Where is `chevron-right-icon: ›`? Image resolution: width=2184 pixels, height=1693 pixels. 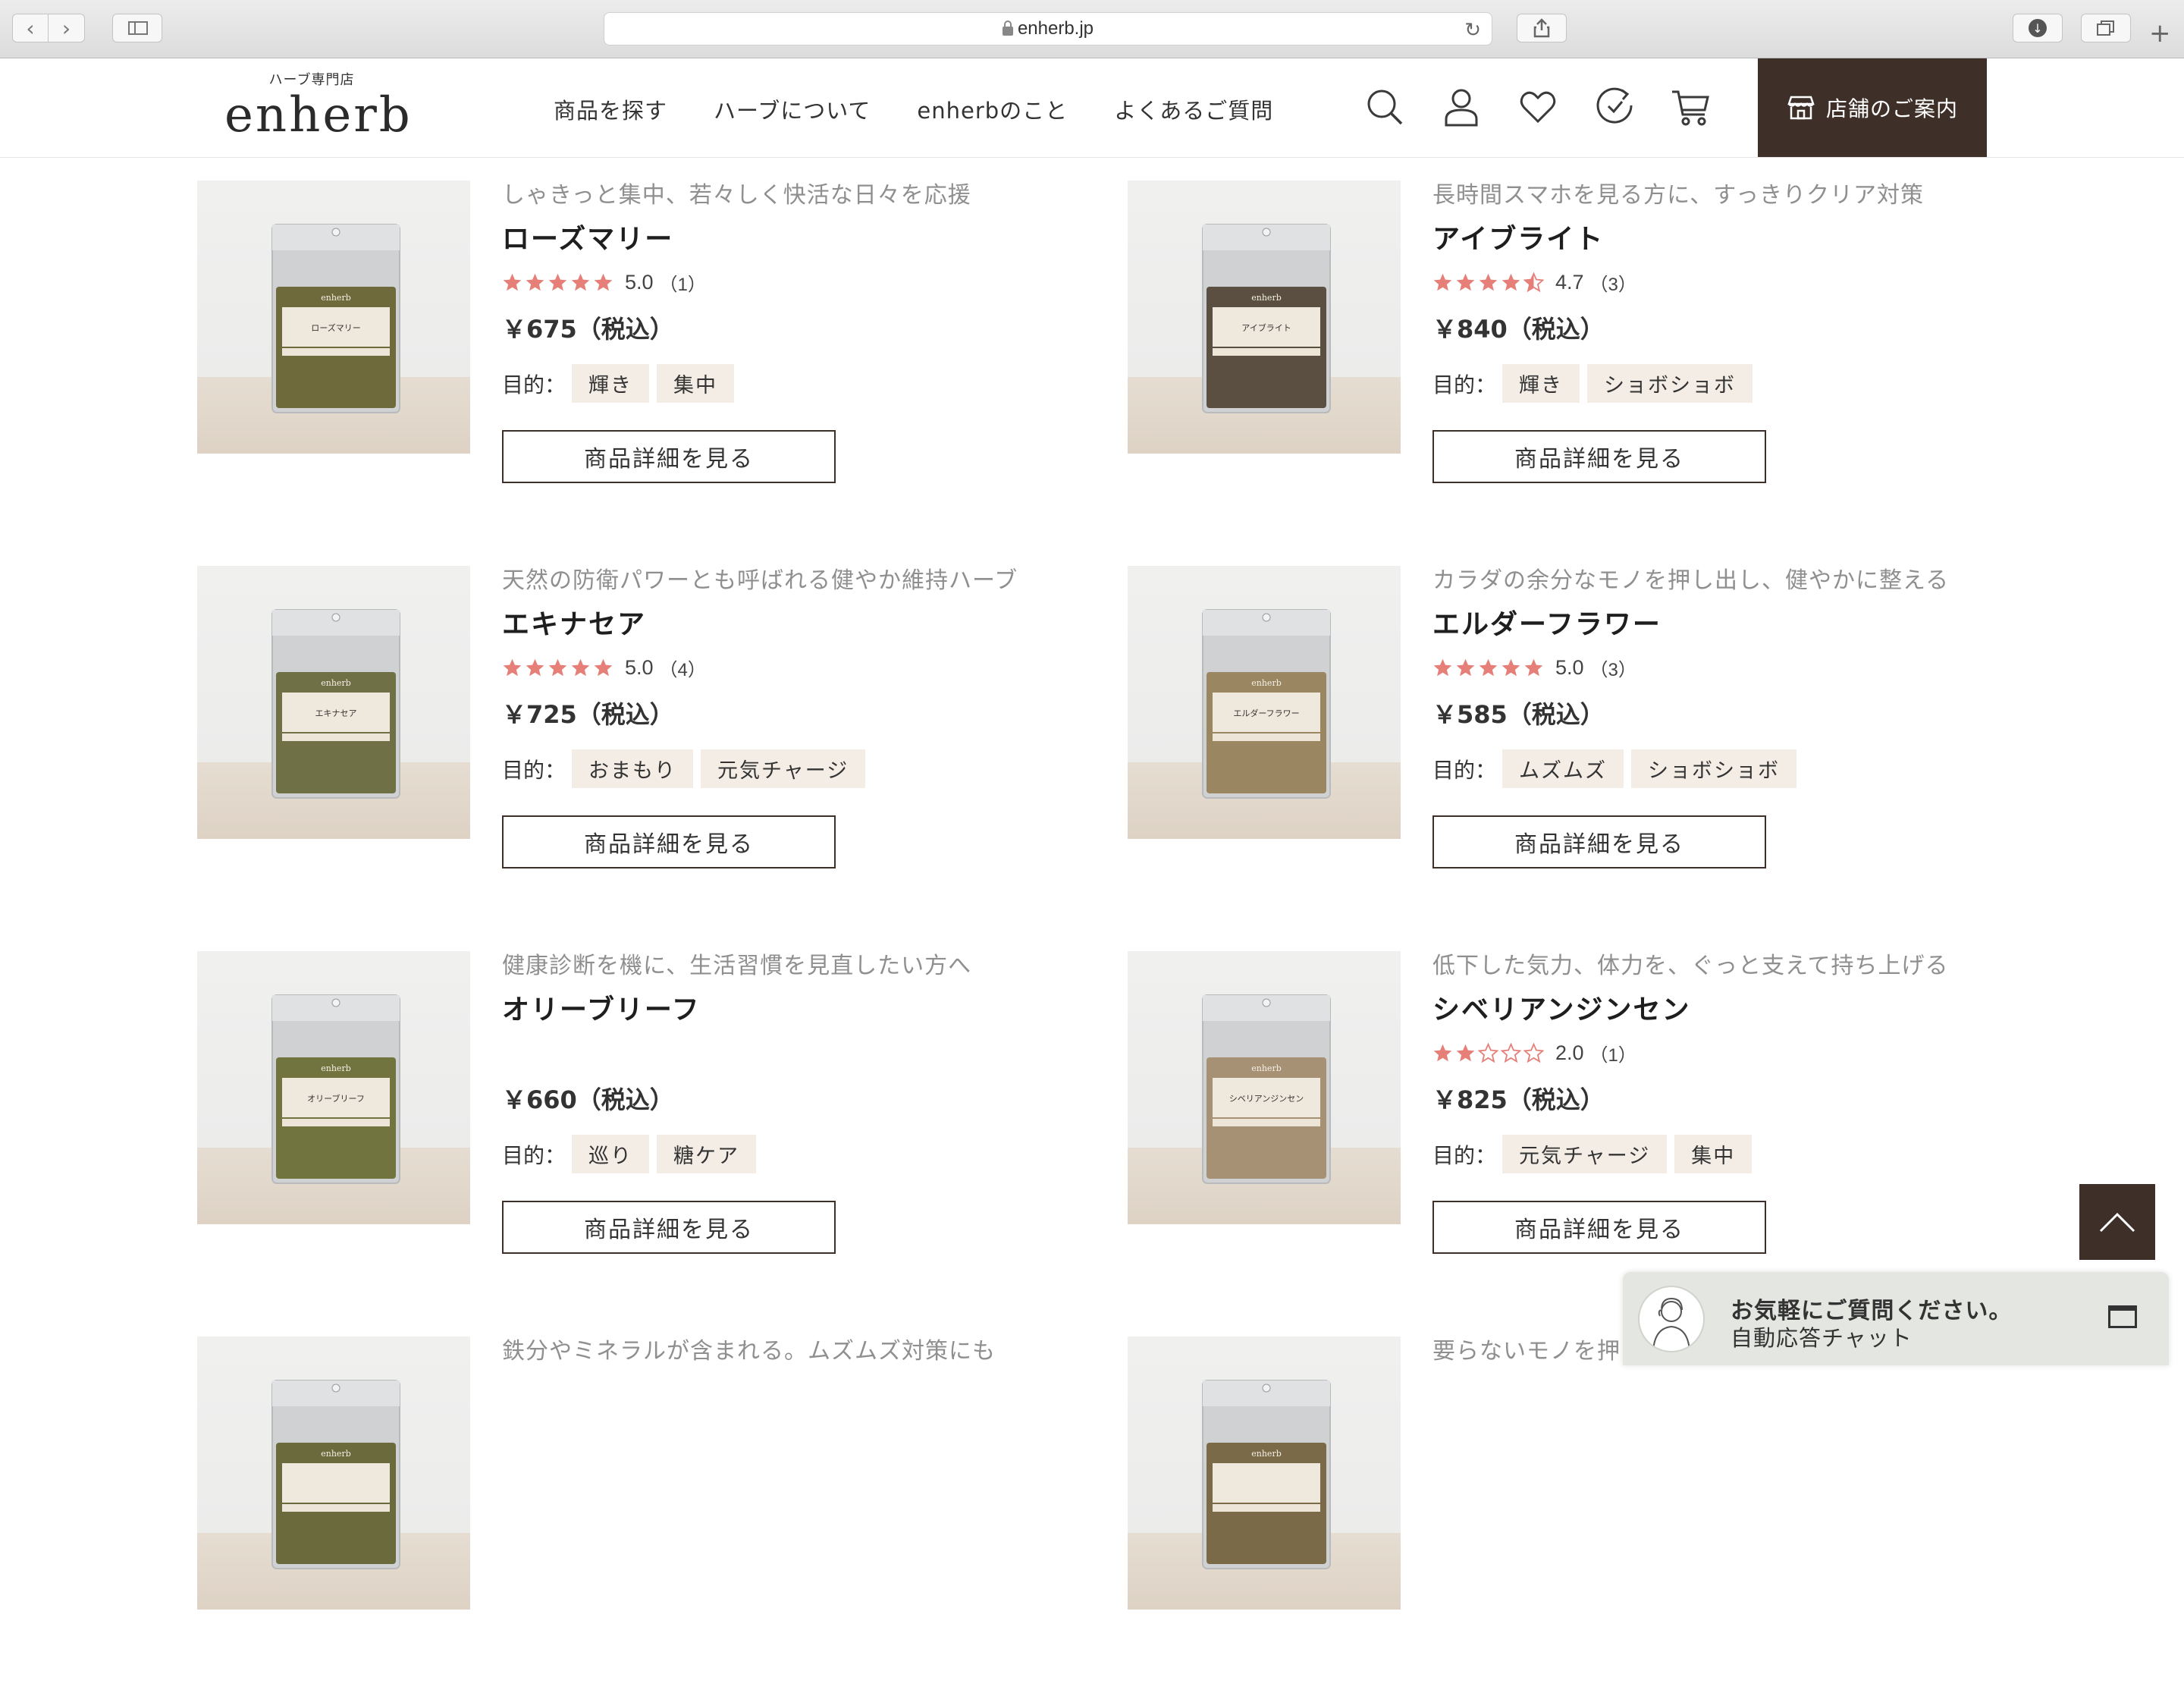
chevron-right-icon: › is located at coordinates (66, 28).